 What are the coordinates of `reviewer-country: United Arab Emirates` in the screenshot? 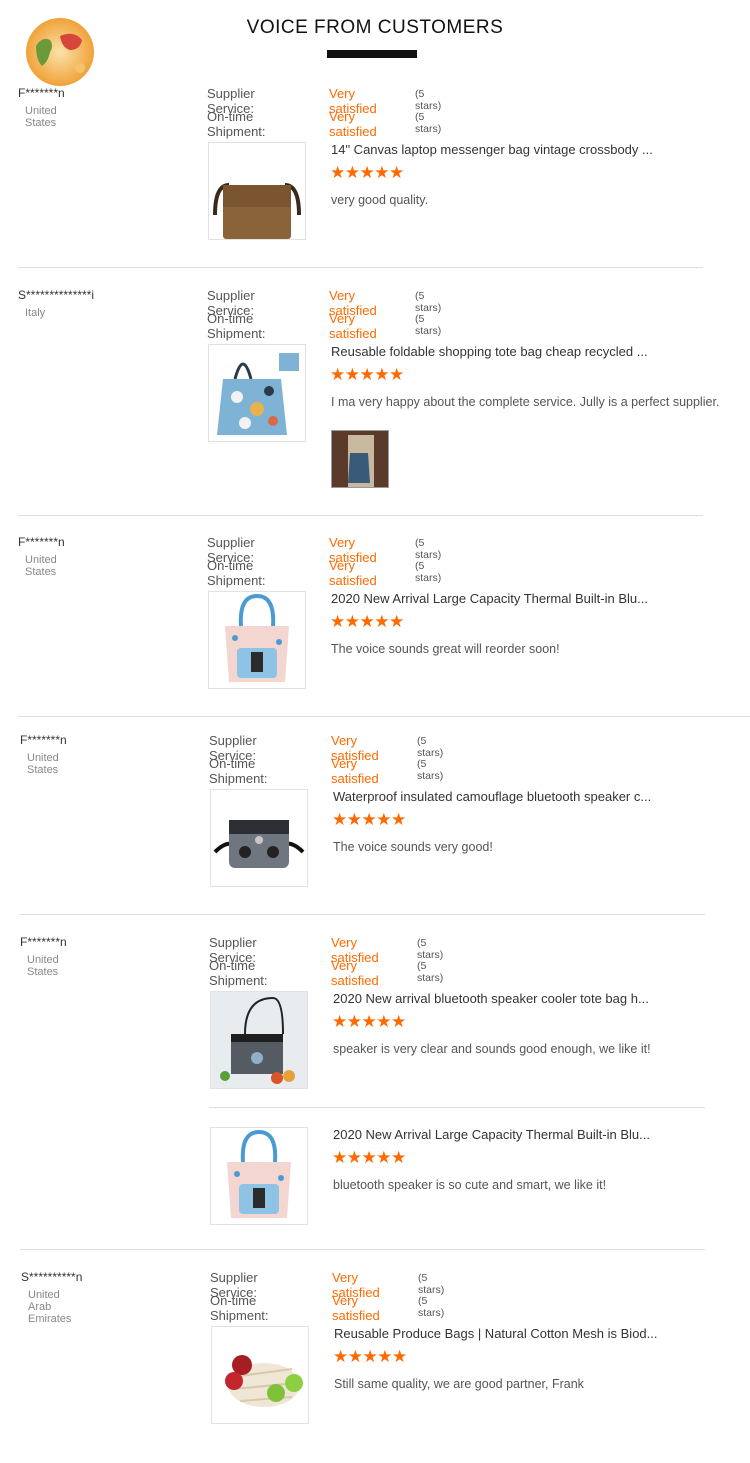 It's located at (50, 1307).